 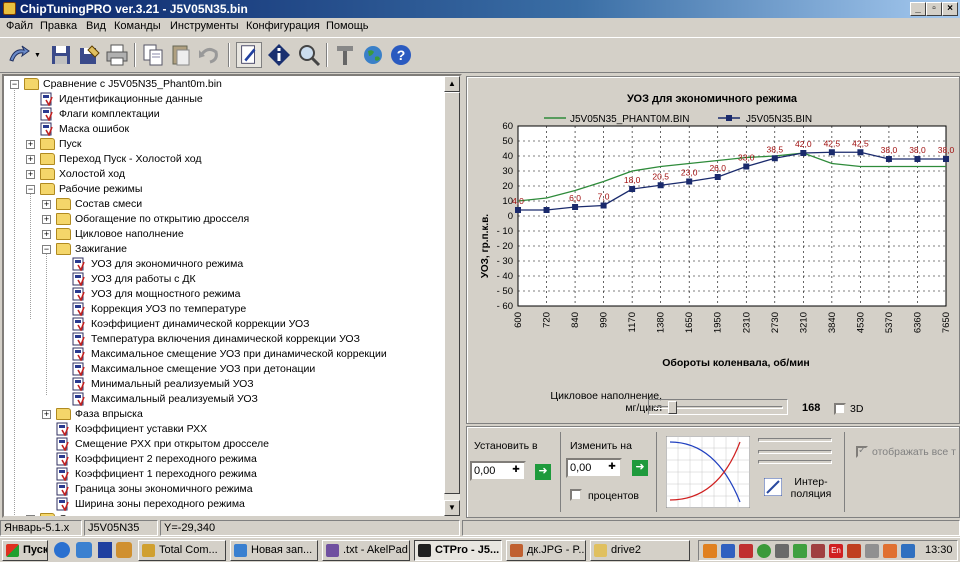 What do you see at coordinates (96, 26) in the screenshot?
I see `menu-view: Вид` at bounding box center [96, 26].